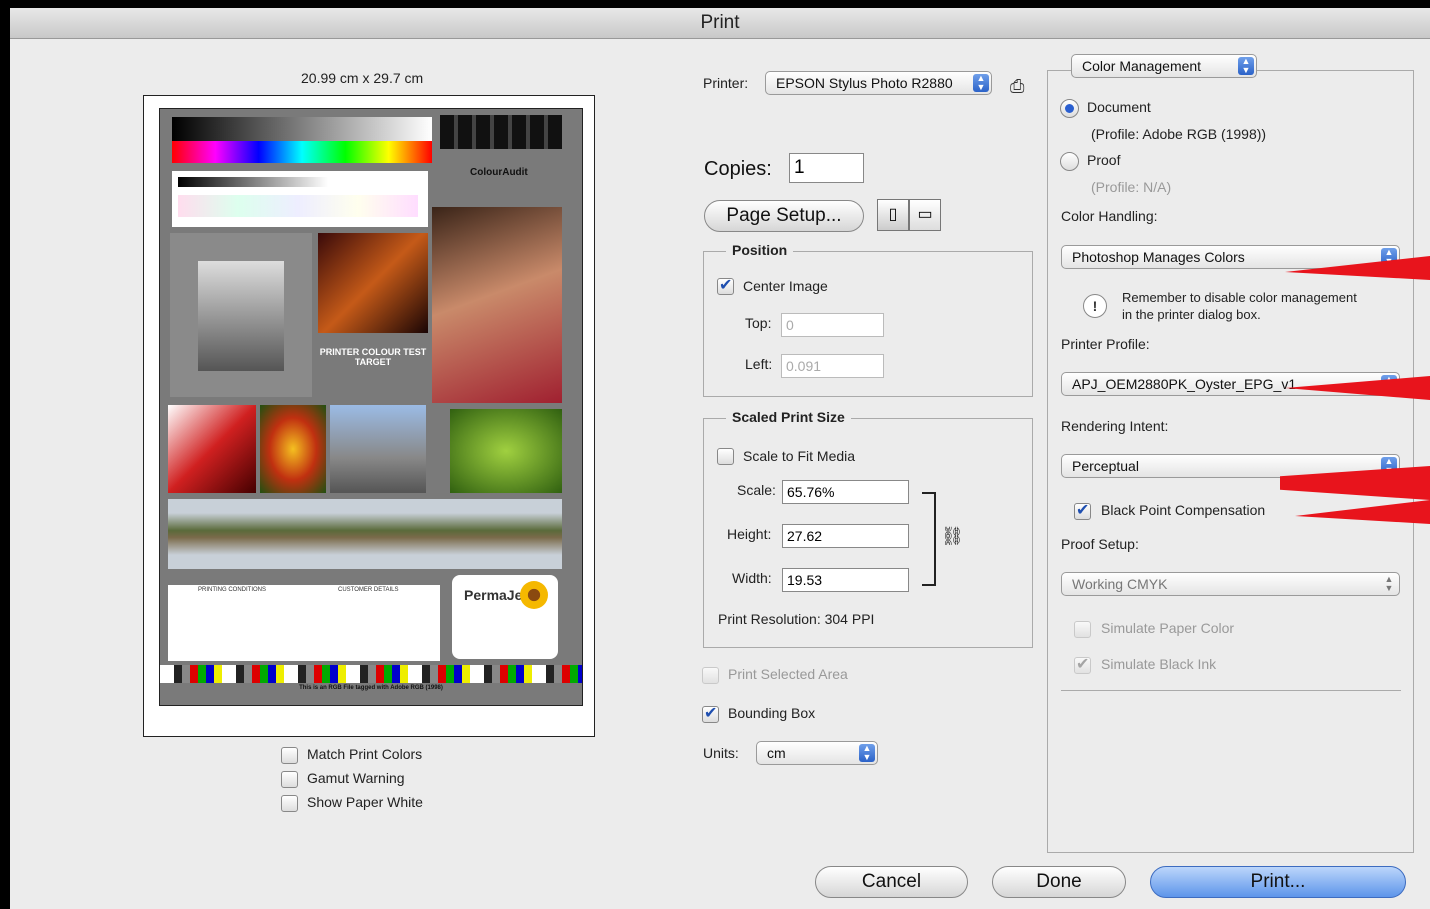 Image resolution: width=1430 pixels, height=909 pixels. I want to click on printer-profile-label: Printer Profile:, so click(1105, 344).